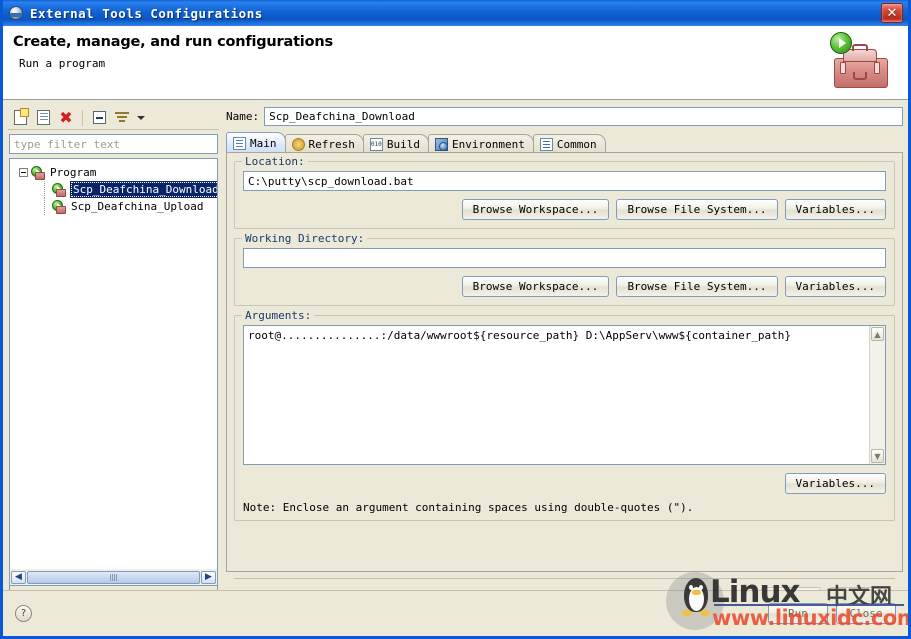  Describe the element at coordinates (243, 116) in the screenshot. I see `name-label: Name:` at that location.